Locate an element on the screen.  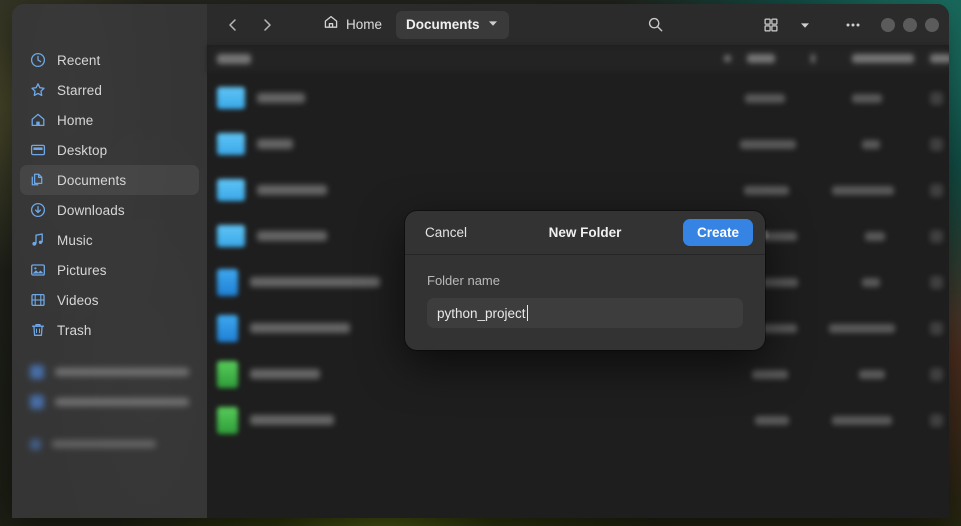
window-controls is located at coordinates (910, 24).